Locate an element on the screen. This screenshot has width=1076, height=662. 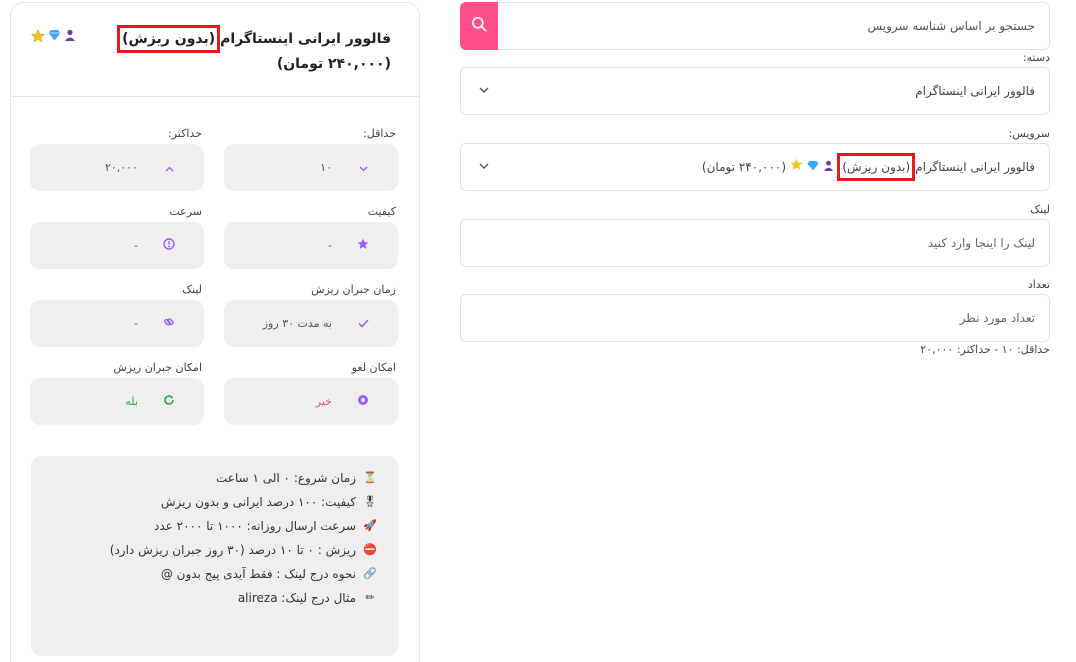
description-text: زمان شروع: ۰ الی ۱ ساعت is located at coordinates (286, 478).